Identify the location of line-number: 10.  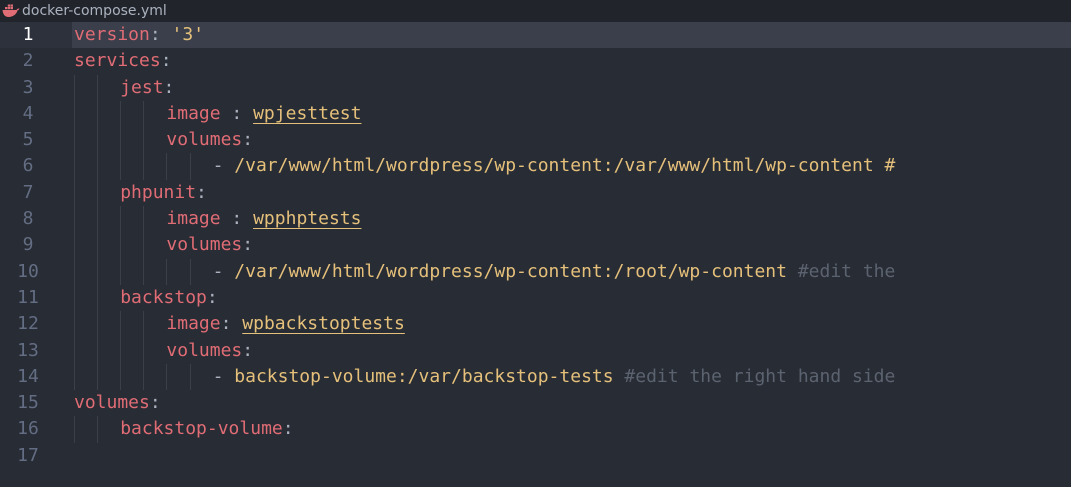
(28, 271).